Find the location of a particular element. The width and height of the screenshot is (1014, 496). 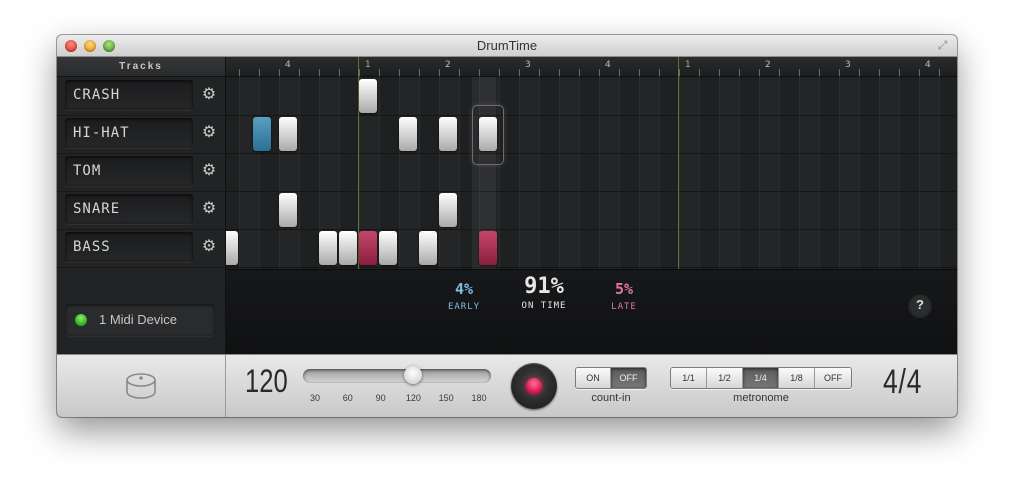

track-name: SNARE is located at coordinates (129, 209).